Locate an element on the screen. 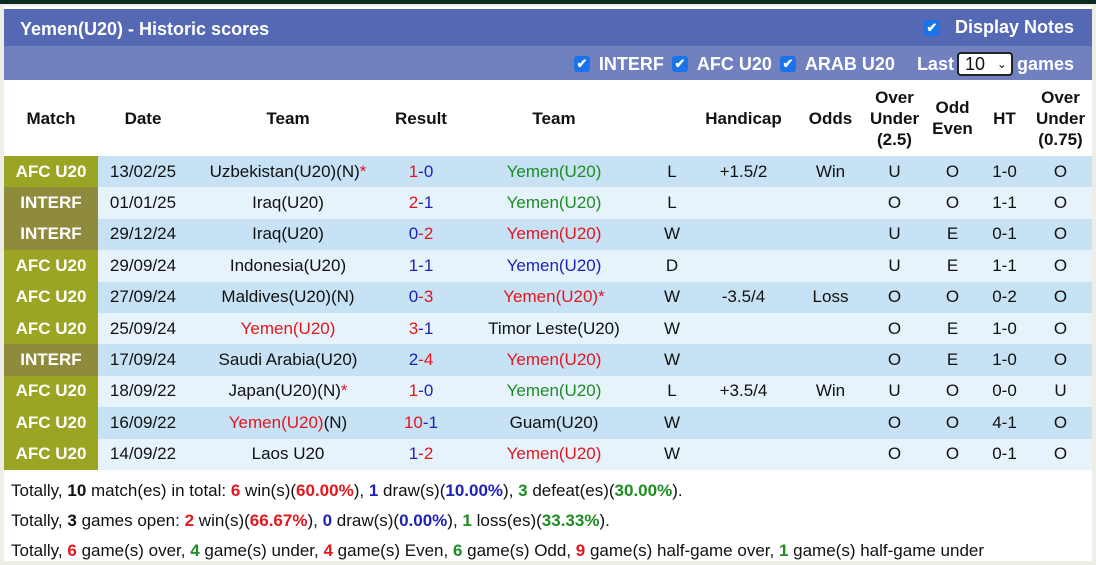 The width and height of the screenshot is (1096, 565). result-cell: 3-1 is located at coordinates (421, 328).